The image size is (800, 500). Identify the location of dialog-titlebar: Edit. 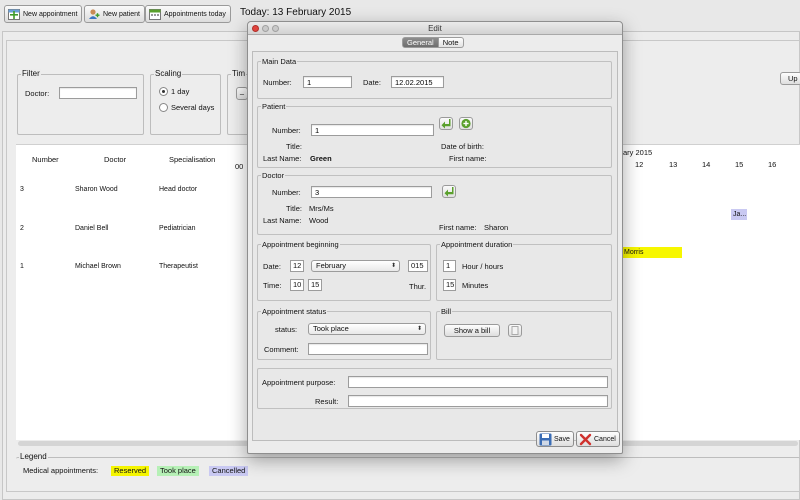
(435, 28).